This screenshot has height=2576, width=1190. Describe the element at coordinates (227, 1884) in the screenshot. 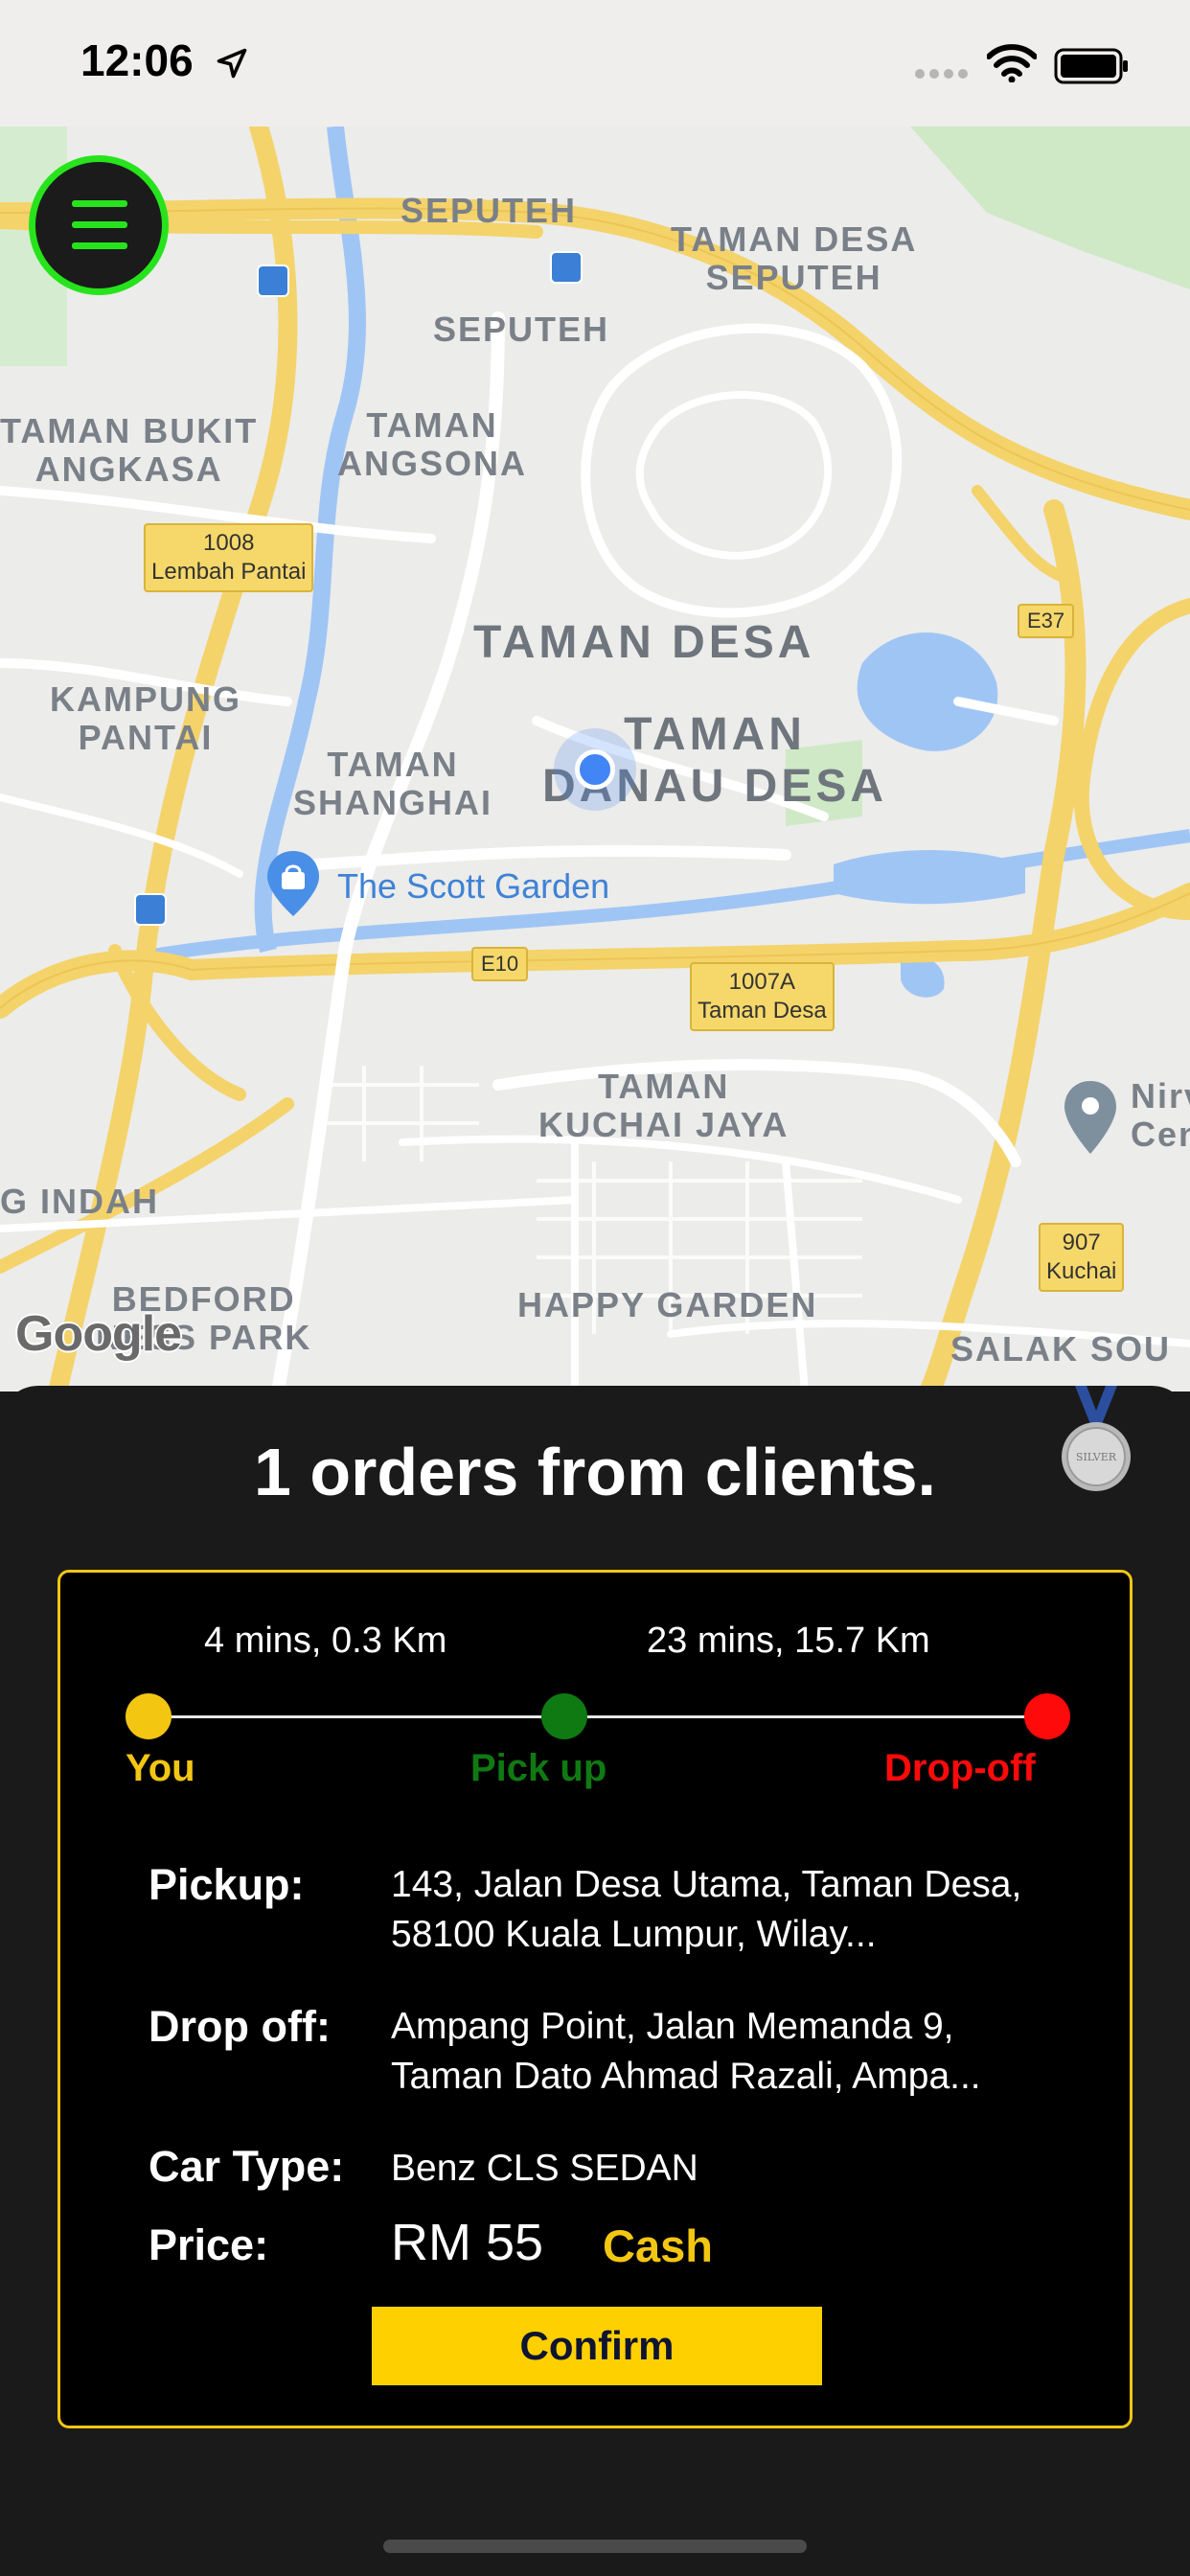

I see `pickup-field-label: Pickup:` at that location.